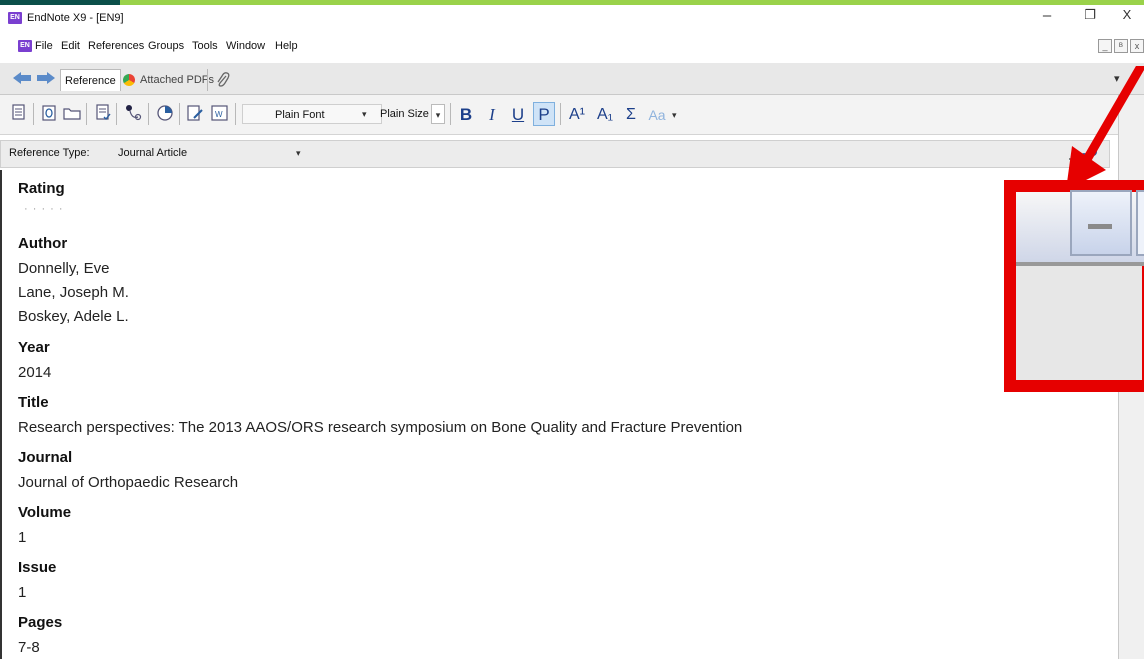  Describe the element at coordinates (245, 46) in the screenshot. I see `menu-window: Window` at that location.